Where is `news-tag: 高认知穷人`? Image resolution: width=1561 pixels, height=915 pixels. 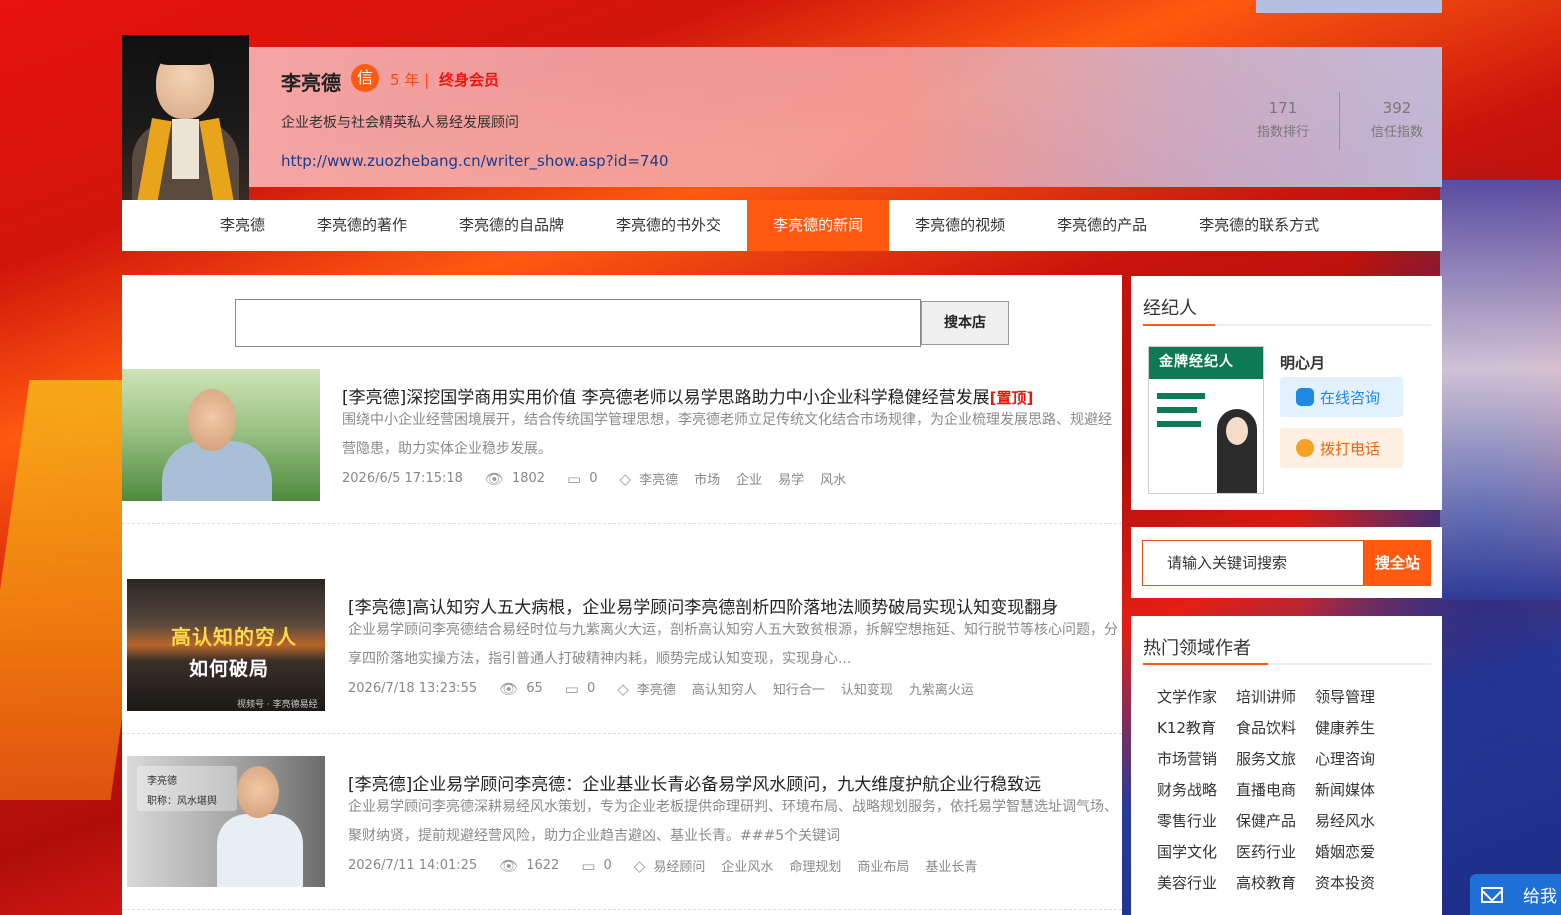 news-tag: 高认知穷人 is located at coordinates (724, 688).